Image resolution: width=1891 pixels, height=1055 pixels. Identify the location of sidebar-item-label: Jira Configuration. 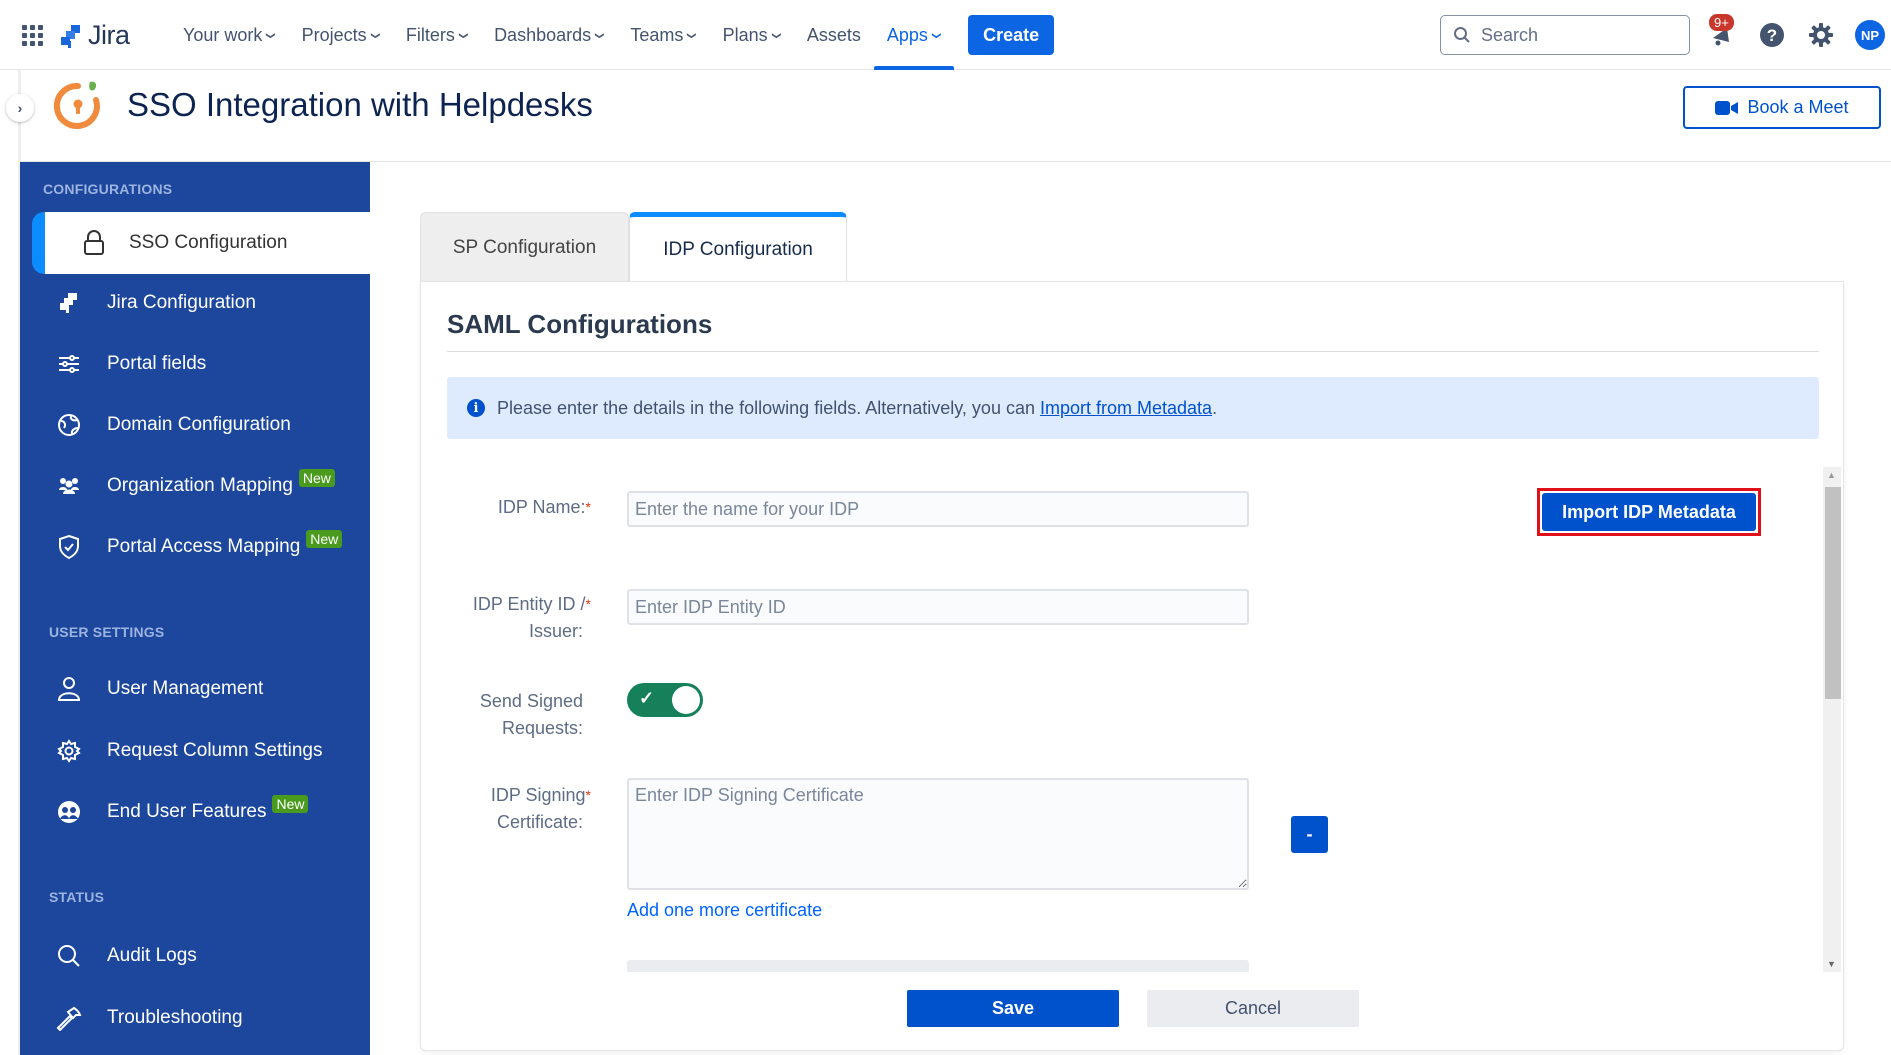
(181, 302).